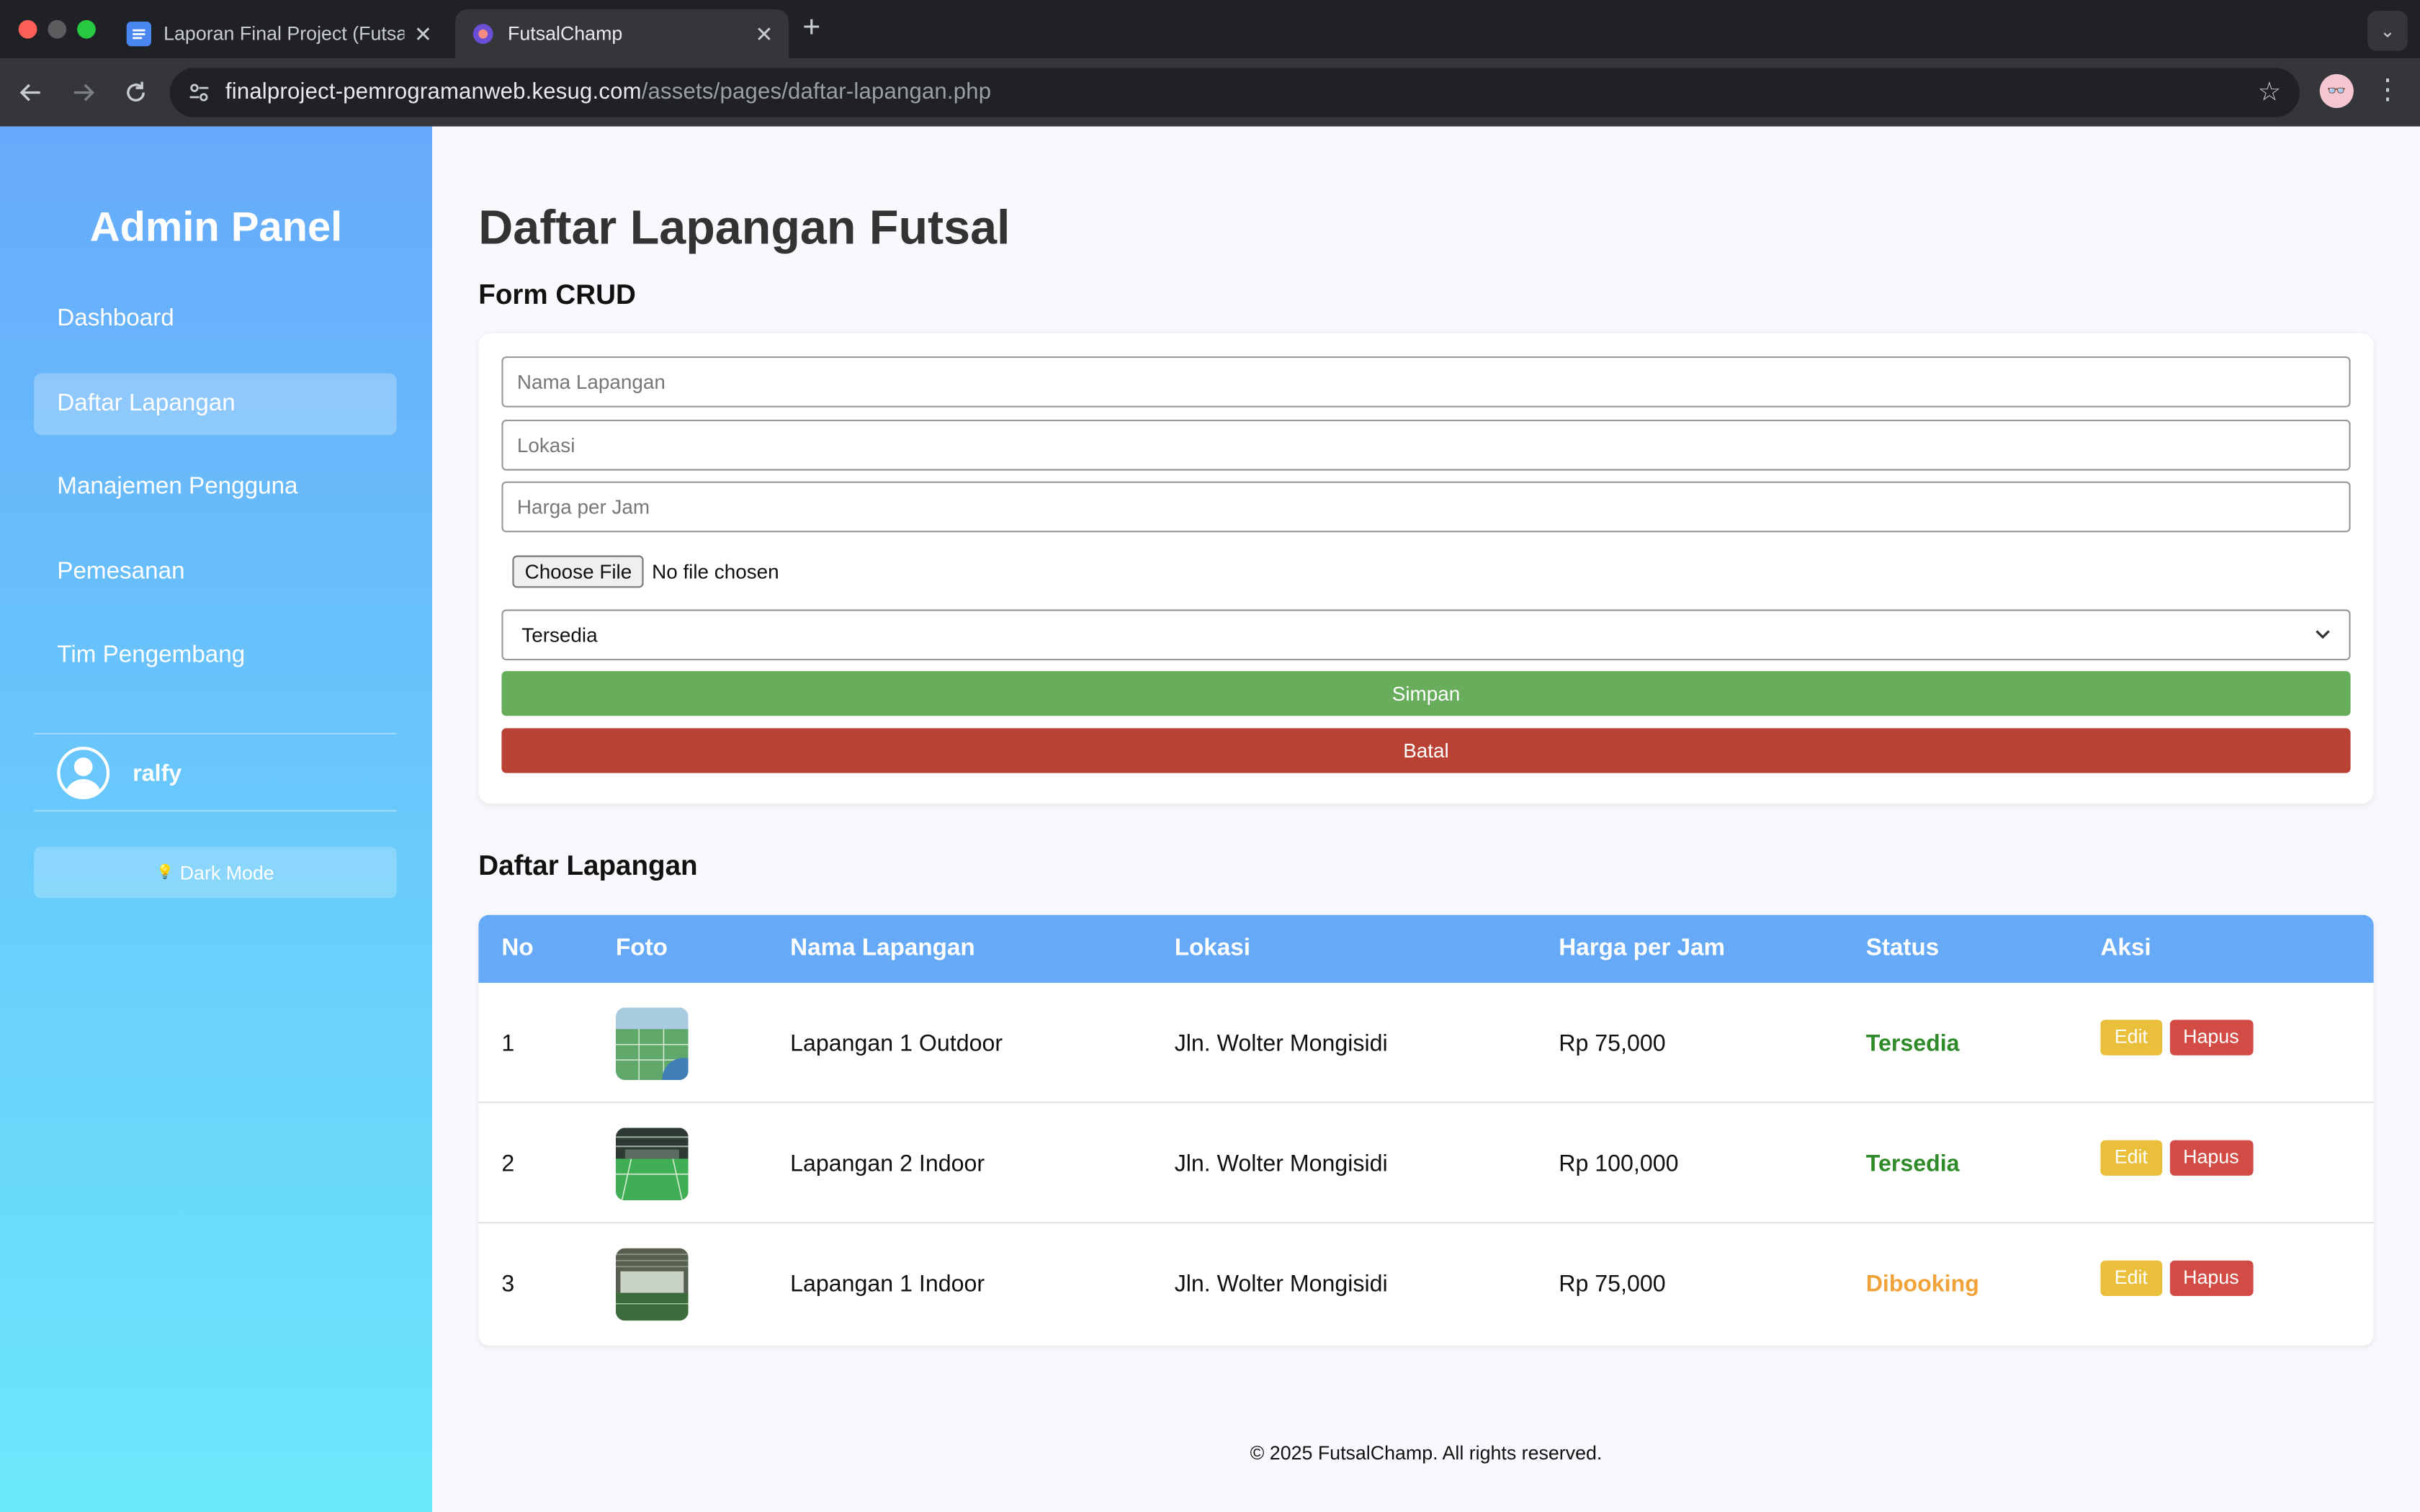 The width and height of the screenshot is (2420, 1512). Describe the element at coordinates (30, 92) in the screenshot. I see `back-button` at that location.